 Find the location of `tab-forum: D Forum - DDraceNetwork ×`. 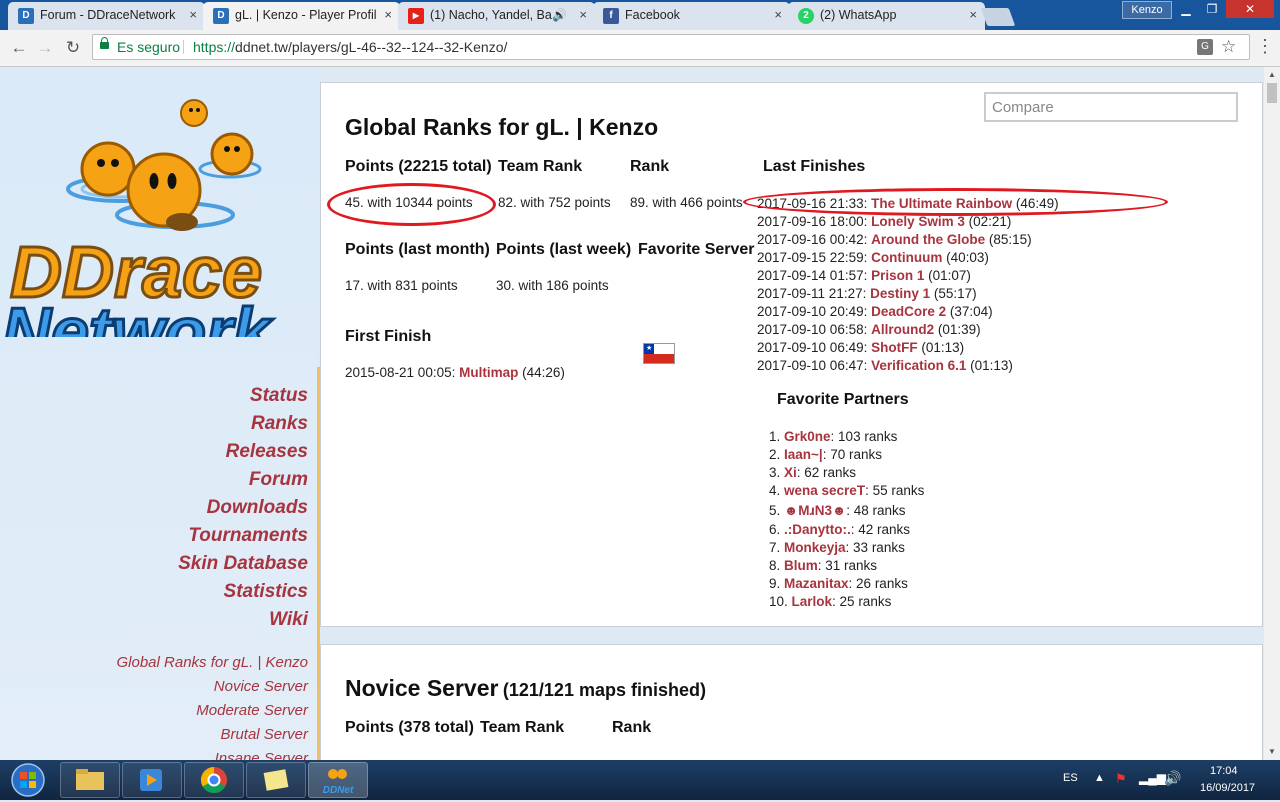

tab-forum: D Forum - DDraceNetwork × is located at coordinates (106, 16).